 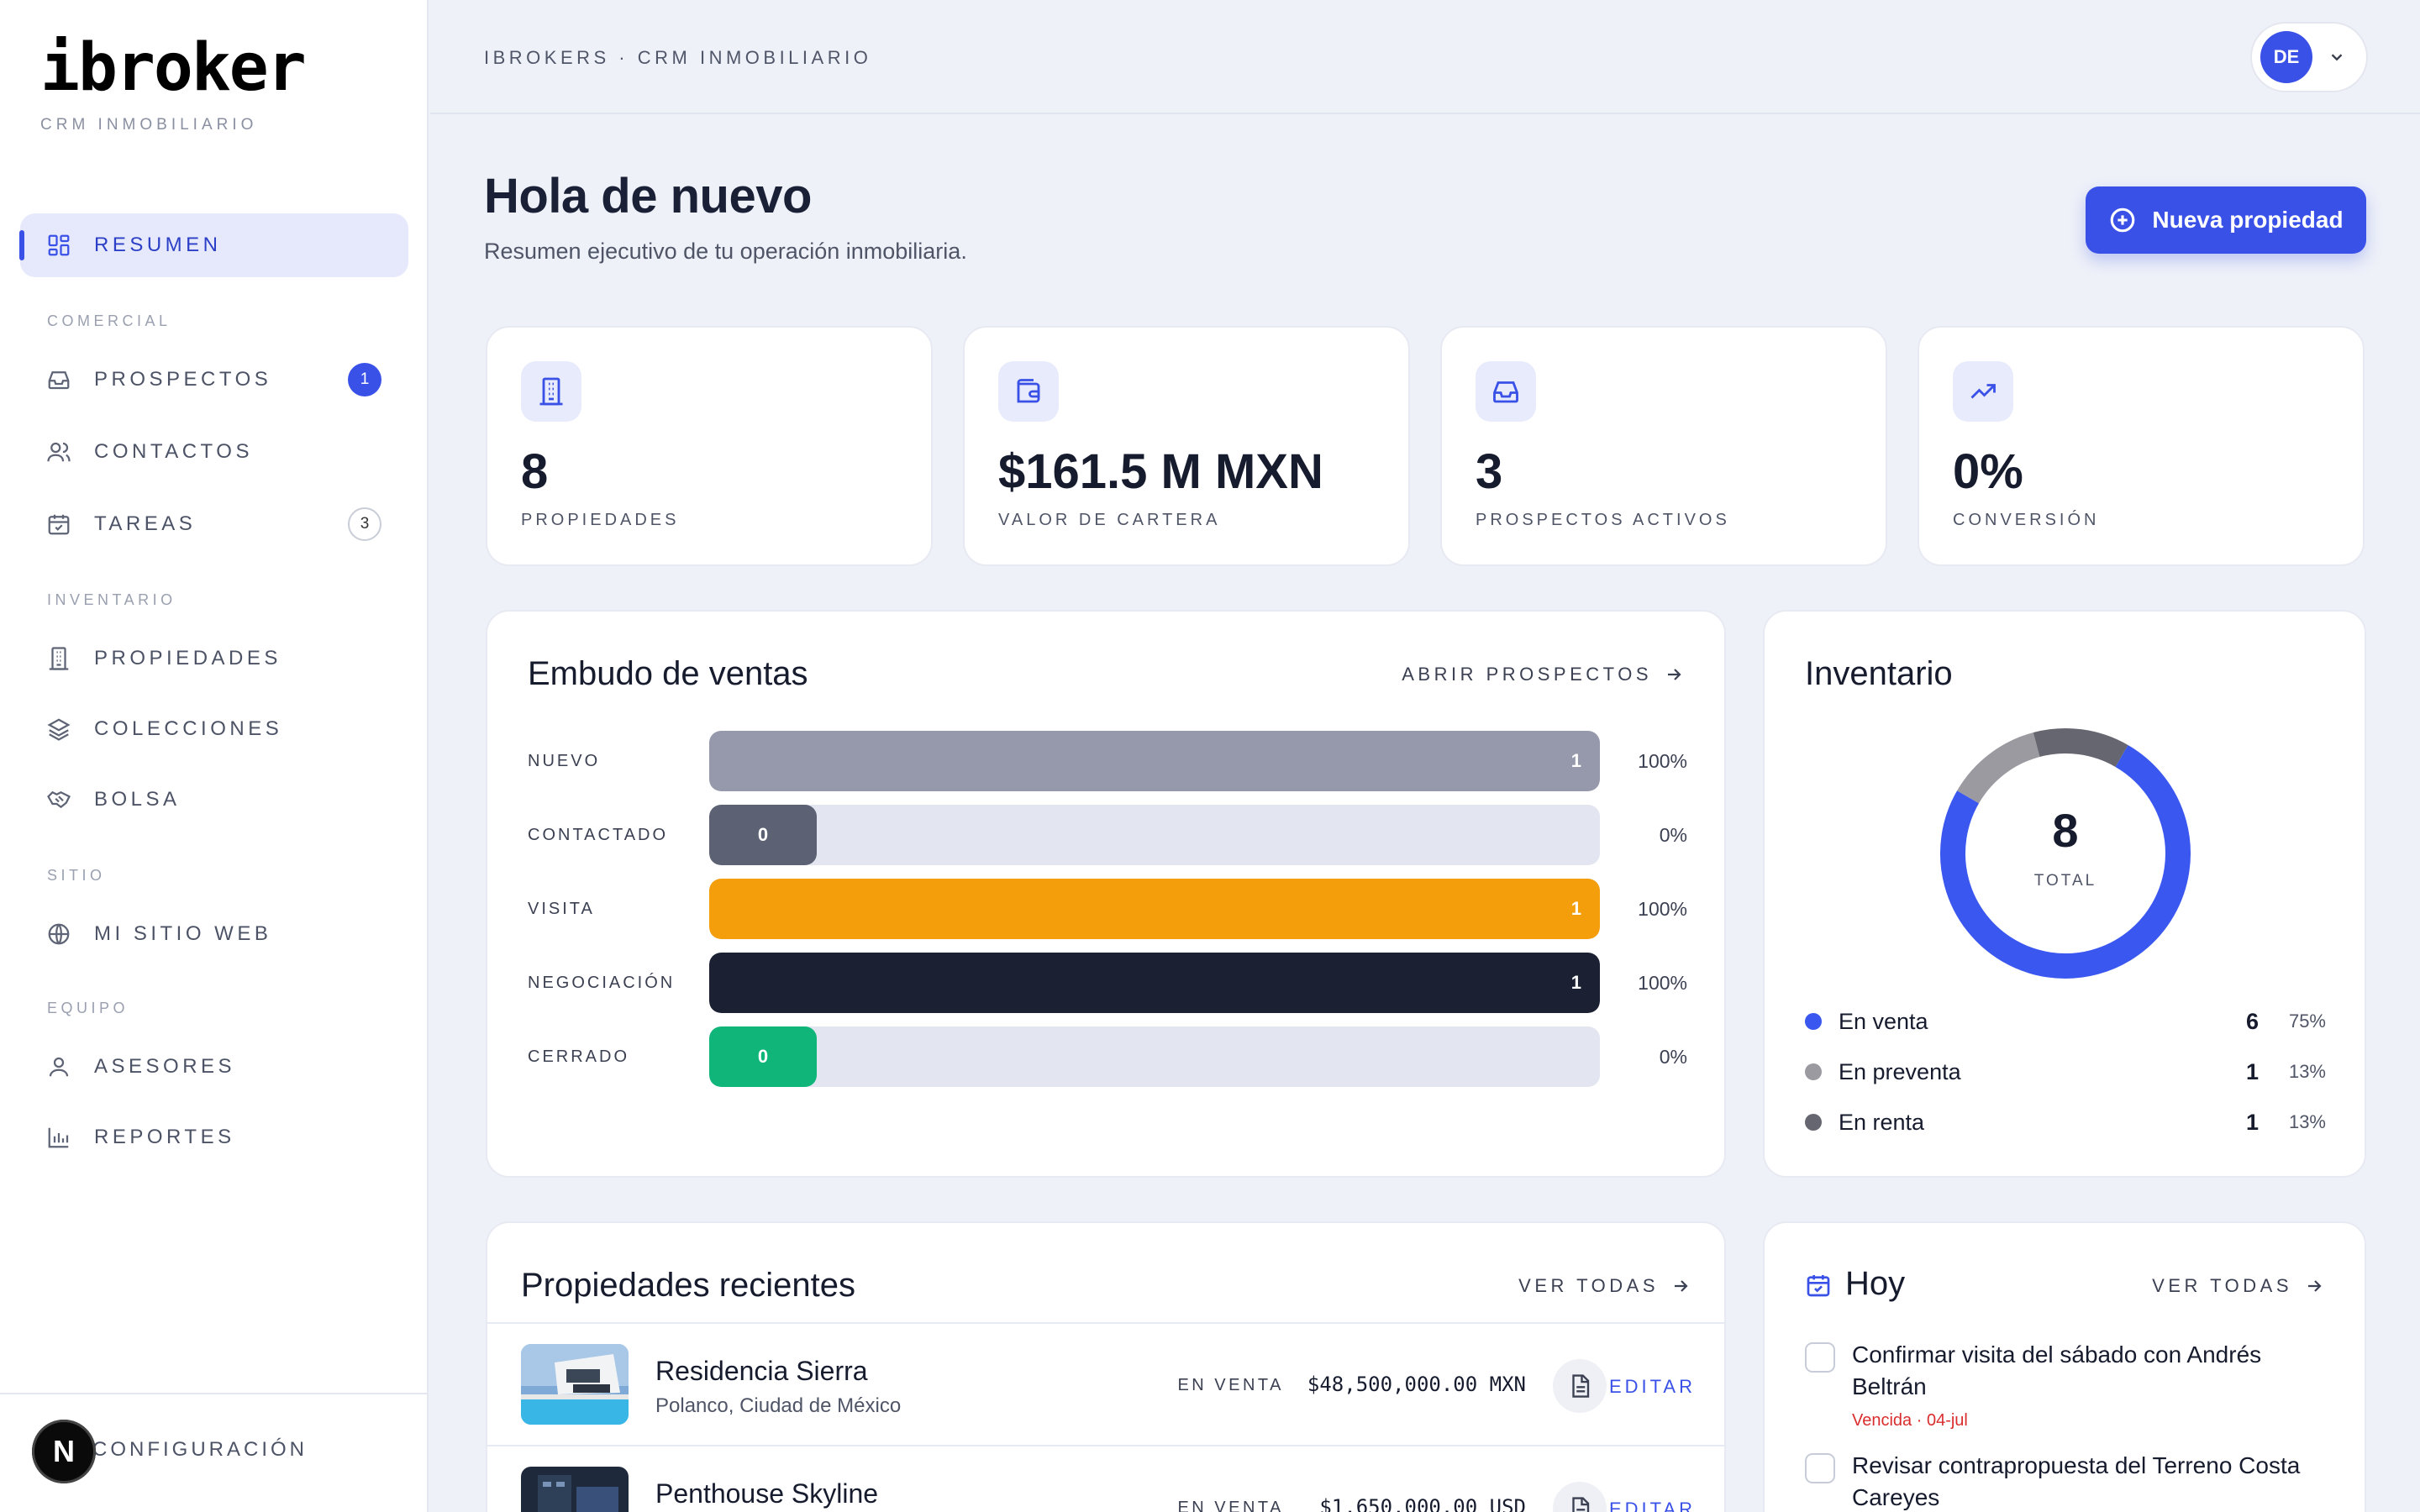 I want to click on new-property-label: Nueva propiedad, so click(x=2248, y=220).